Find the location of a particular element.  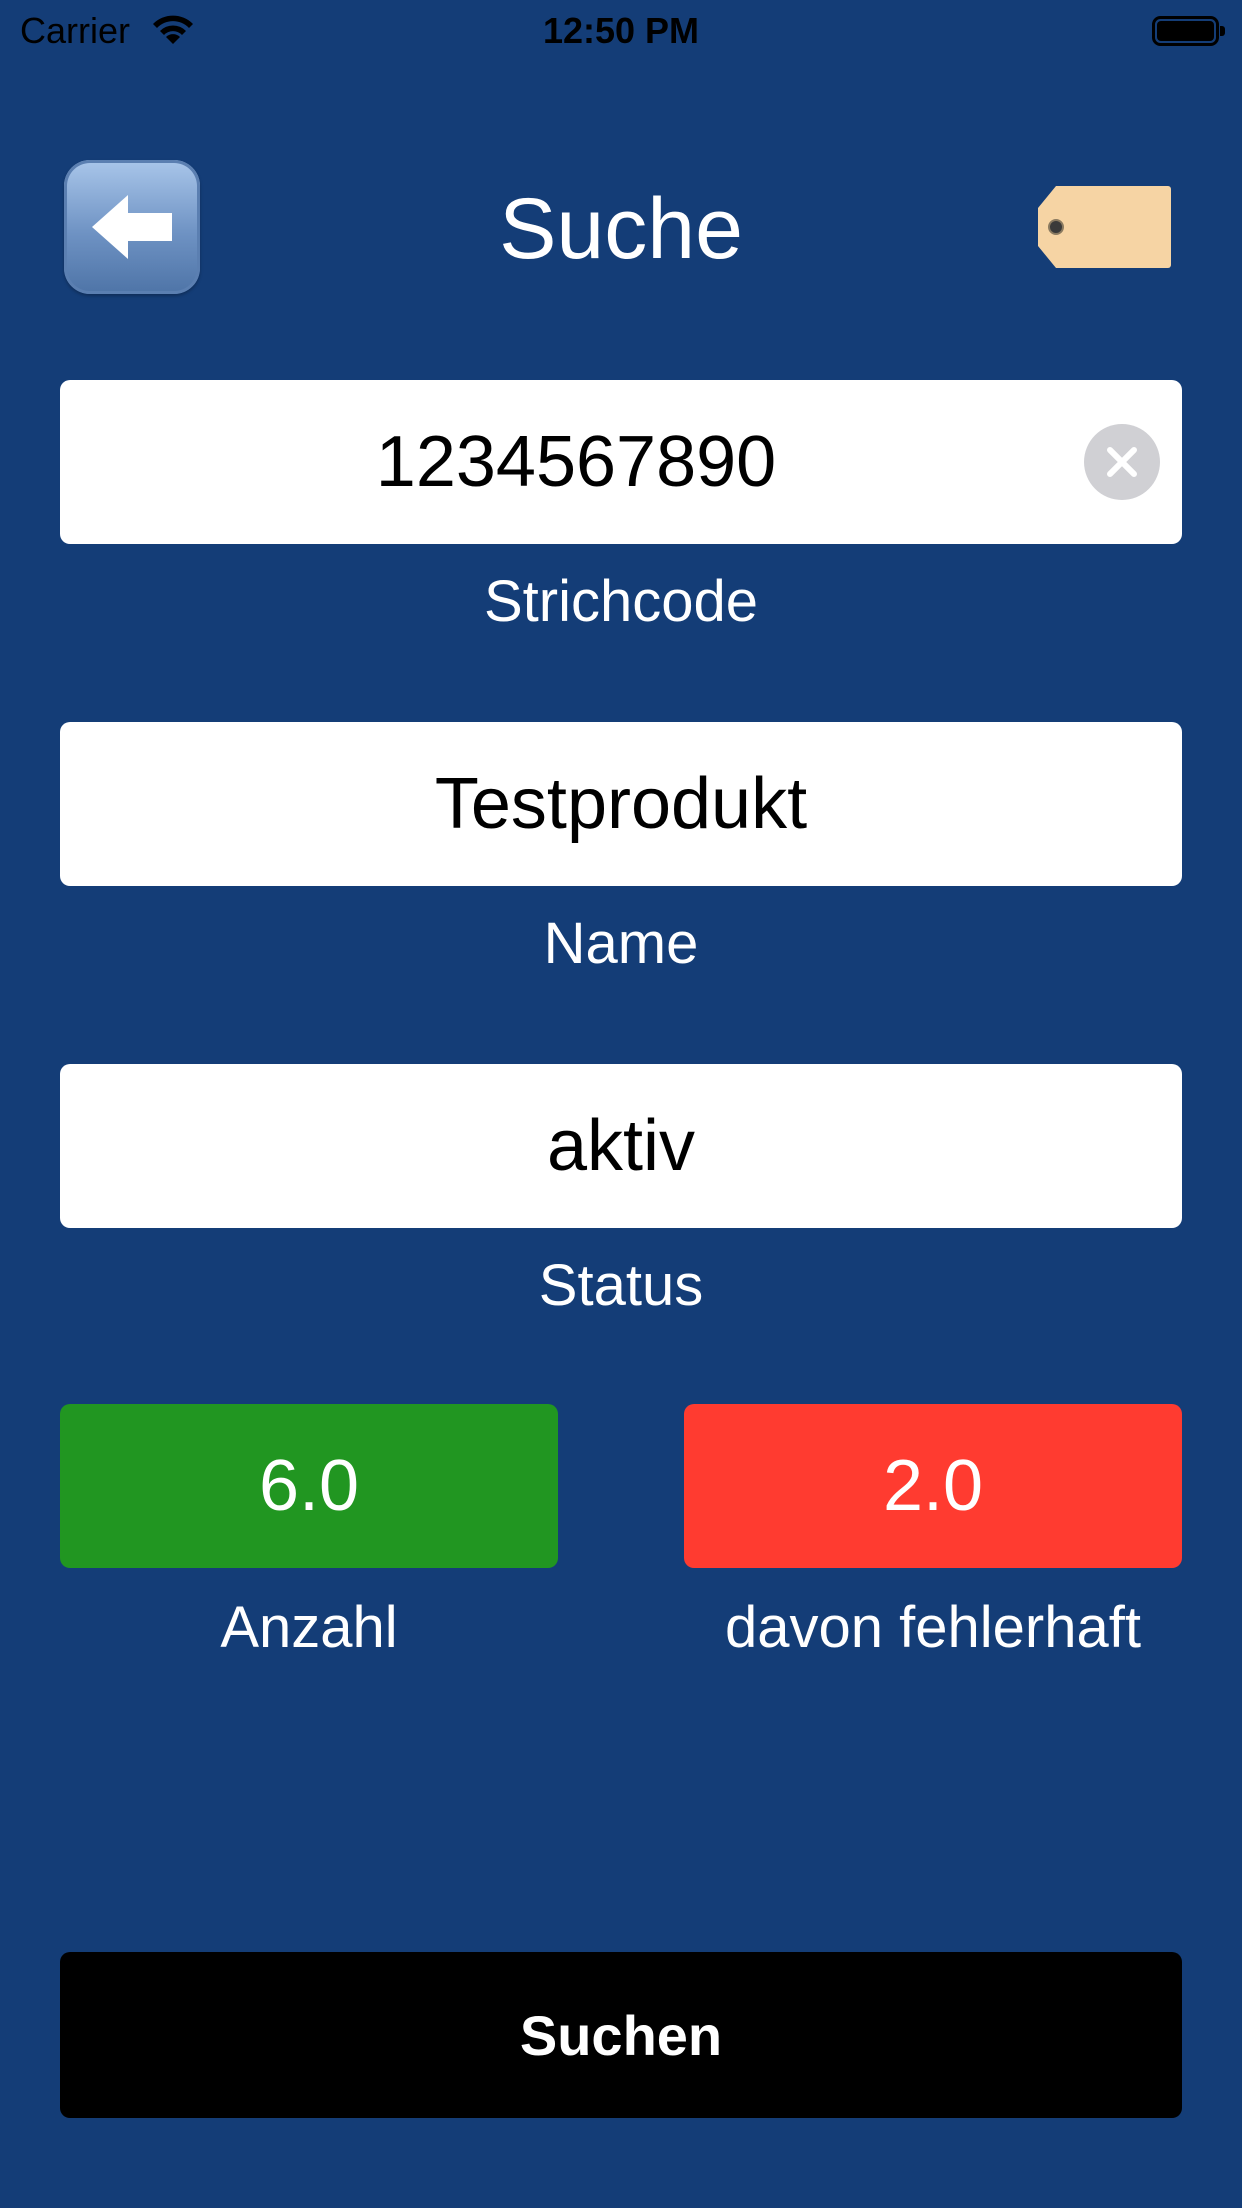

count-label: Anzahl is located at coordinates (309, 1627).